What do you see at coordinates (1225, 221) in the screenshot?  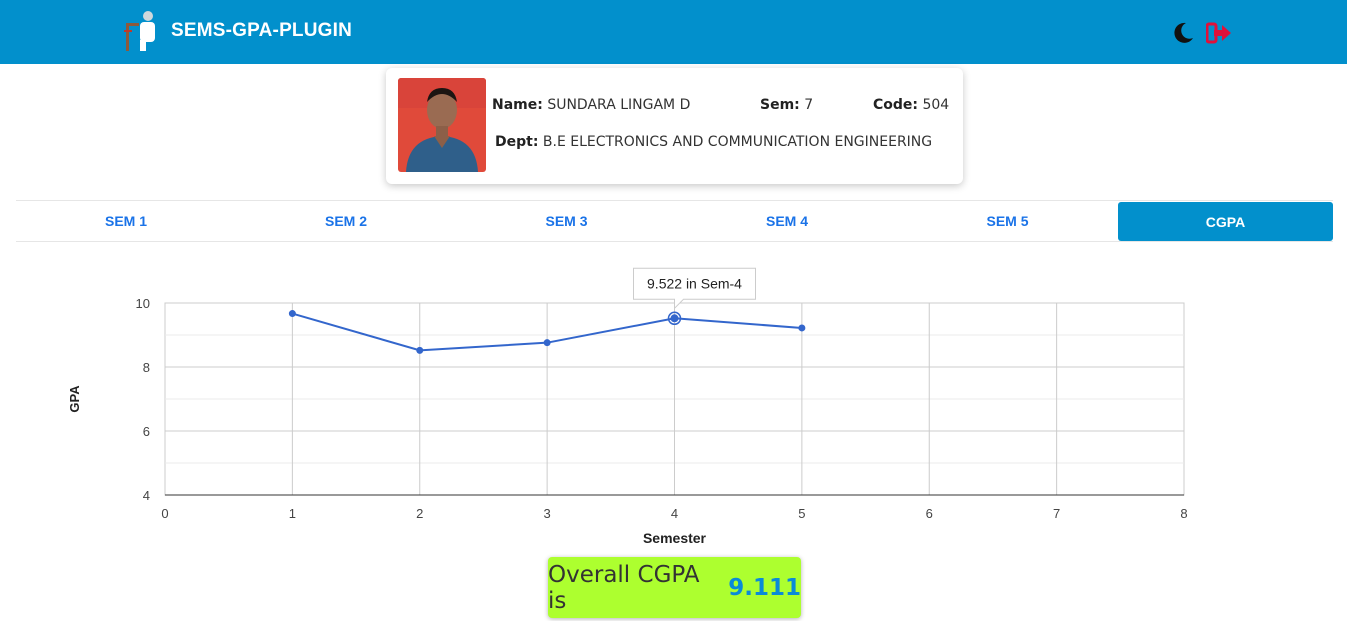 I see `tab-cgpa: CGPA` at bounding box center [1225, 221].